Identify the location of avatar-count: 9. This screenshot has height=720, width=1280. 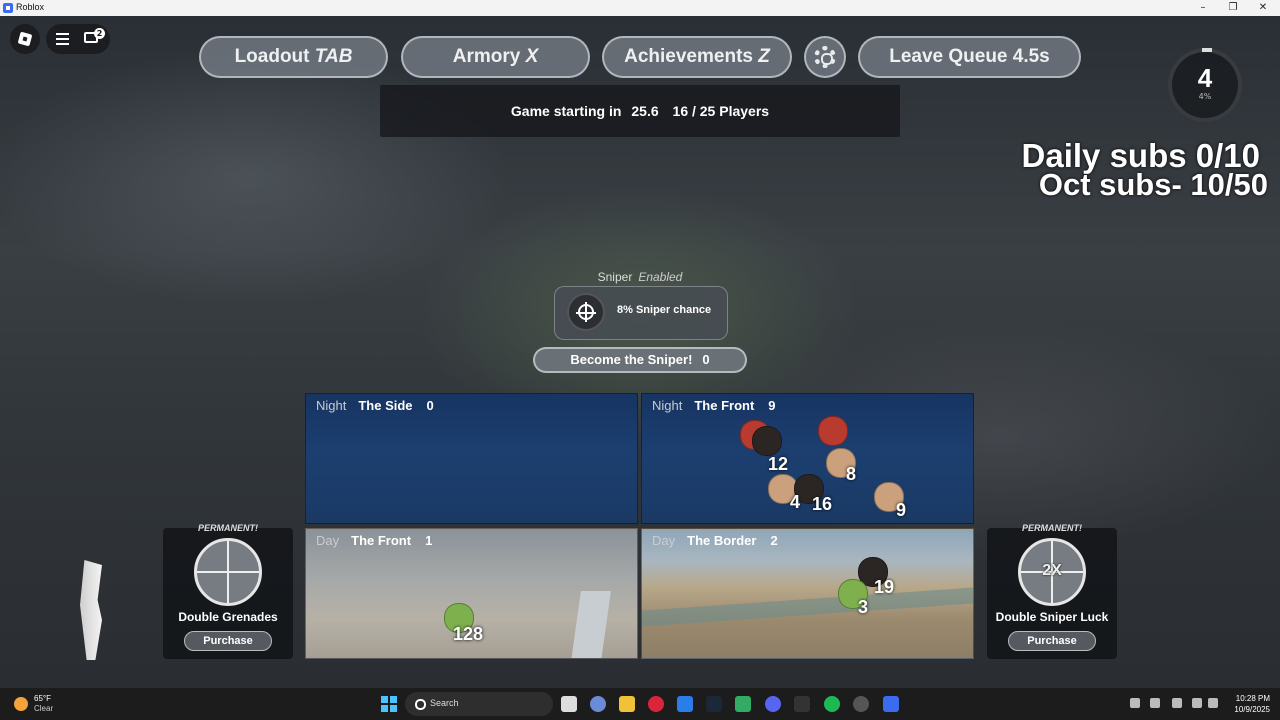
(901, 510).